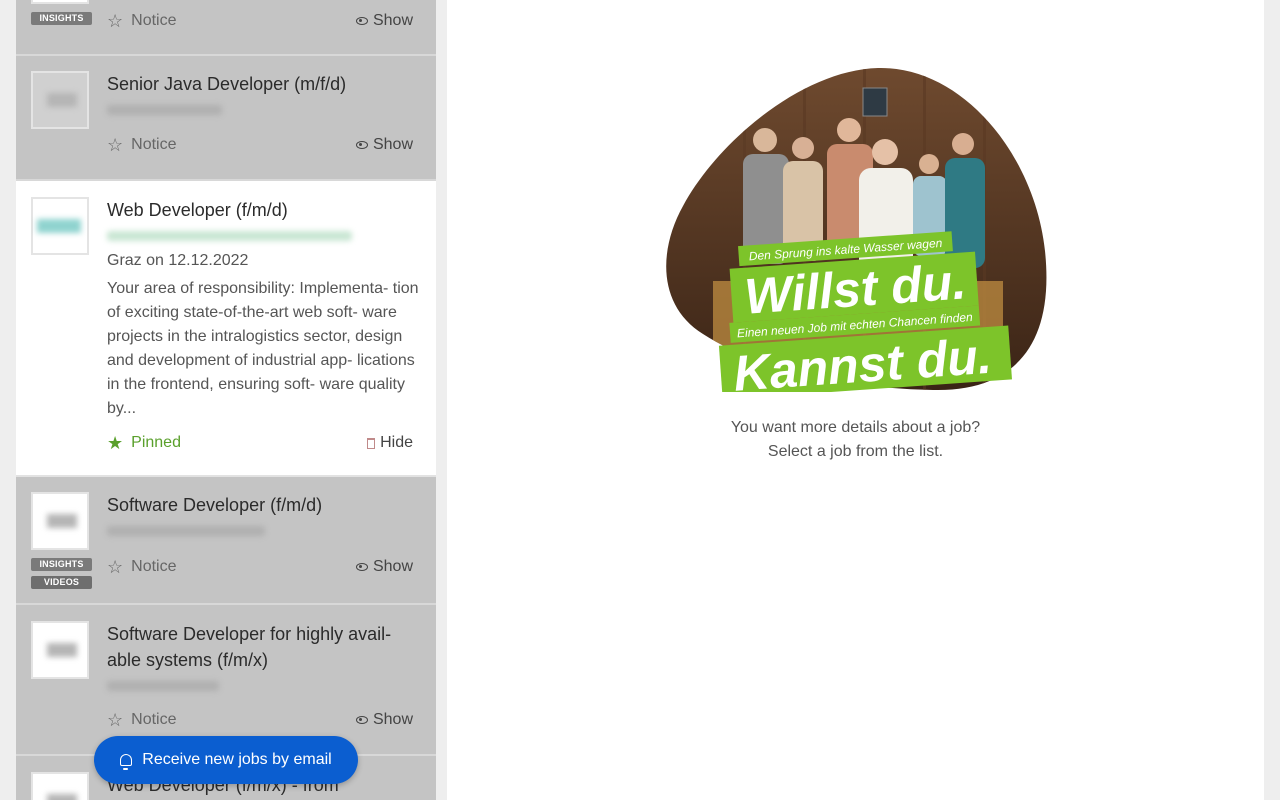  Describe the element at coordinates (855, 427) in the screenshot. I see `empty-state-line-1: You want more details about a job?` at that location.